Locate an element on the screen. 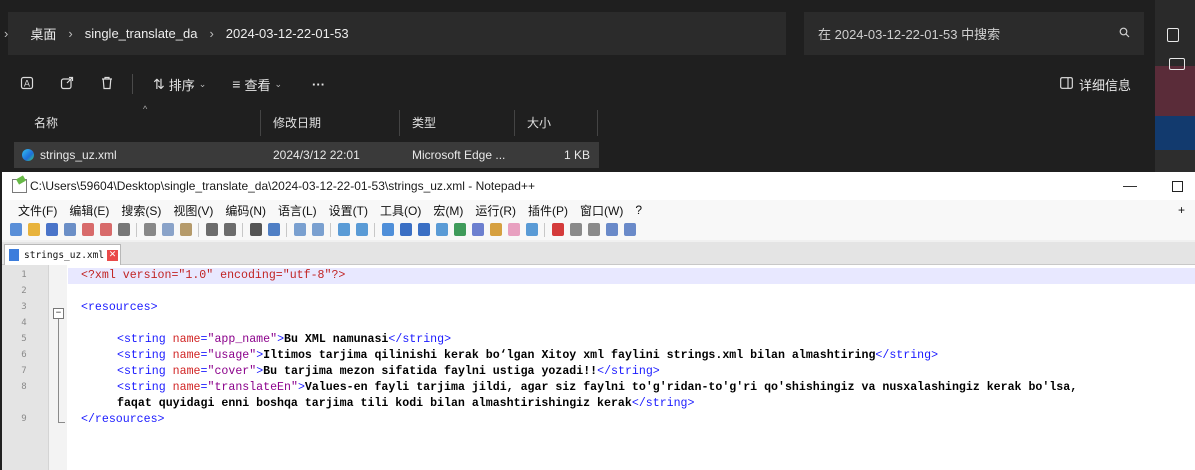 Image resolution: width=1195 pixels, height=470 pixels. search-icon is located at coordinates (1124, 34).